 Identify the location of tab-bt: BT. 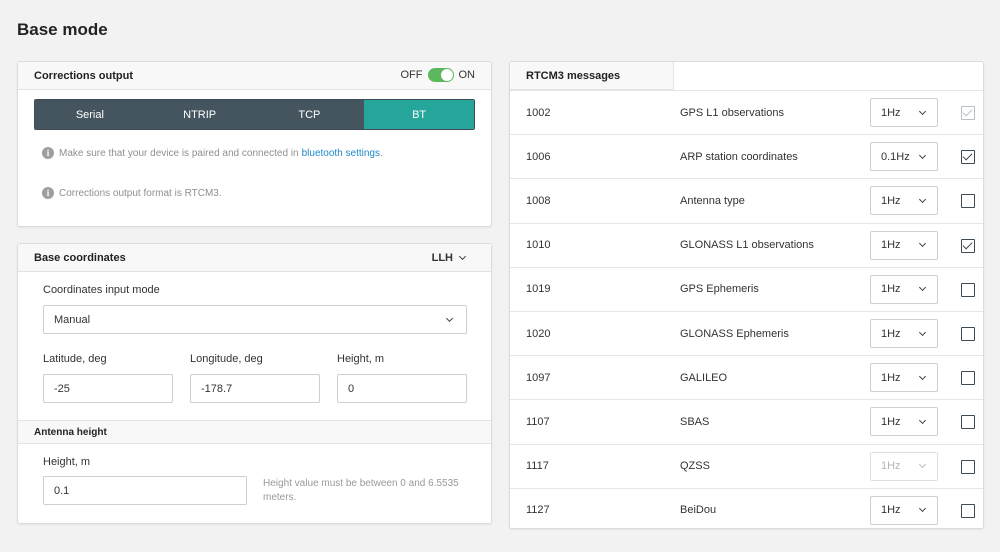
(419, 114).